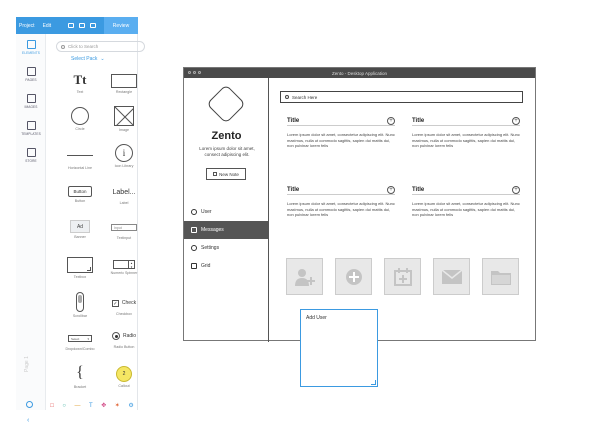 Image resolution: width=616 pixels, height=426 pixels. I want to click on menu-label: Settings, so click(210, 248).